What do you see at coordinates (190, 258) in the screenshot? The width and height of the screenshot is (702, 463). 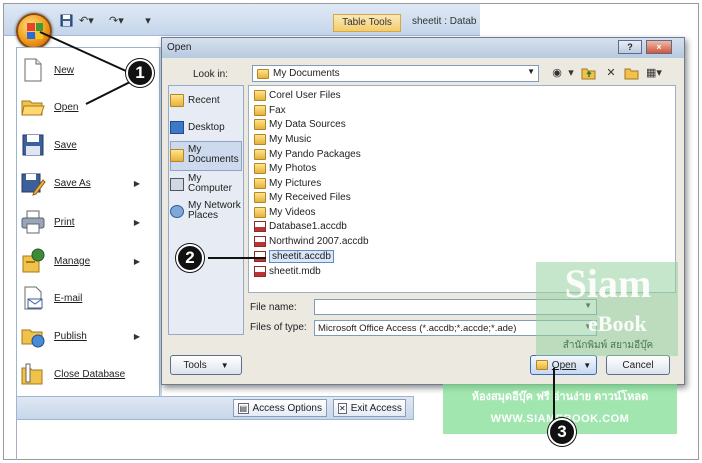 I see `callout-2: 2` at bounding box center [190, 258].